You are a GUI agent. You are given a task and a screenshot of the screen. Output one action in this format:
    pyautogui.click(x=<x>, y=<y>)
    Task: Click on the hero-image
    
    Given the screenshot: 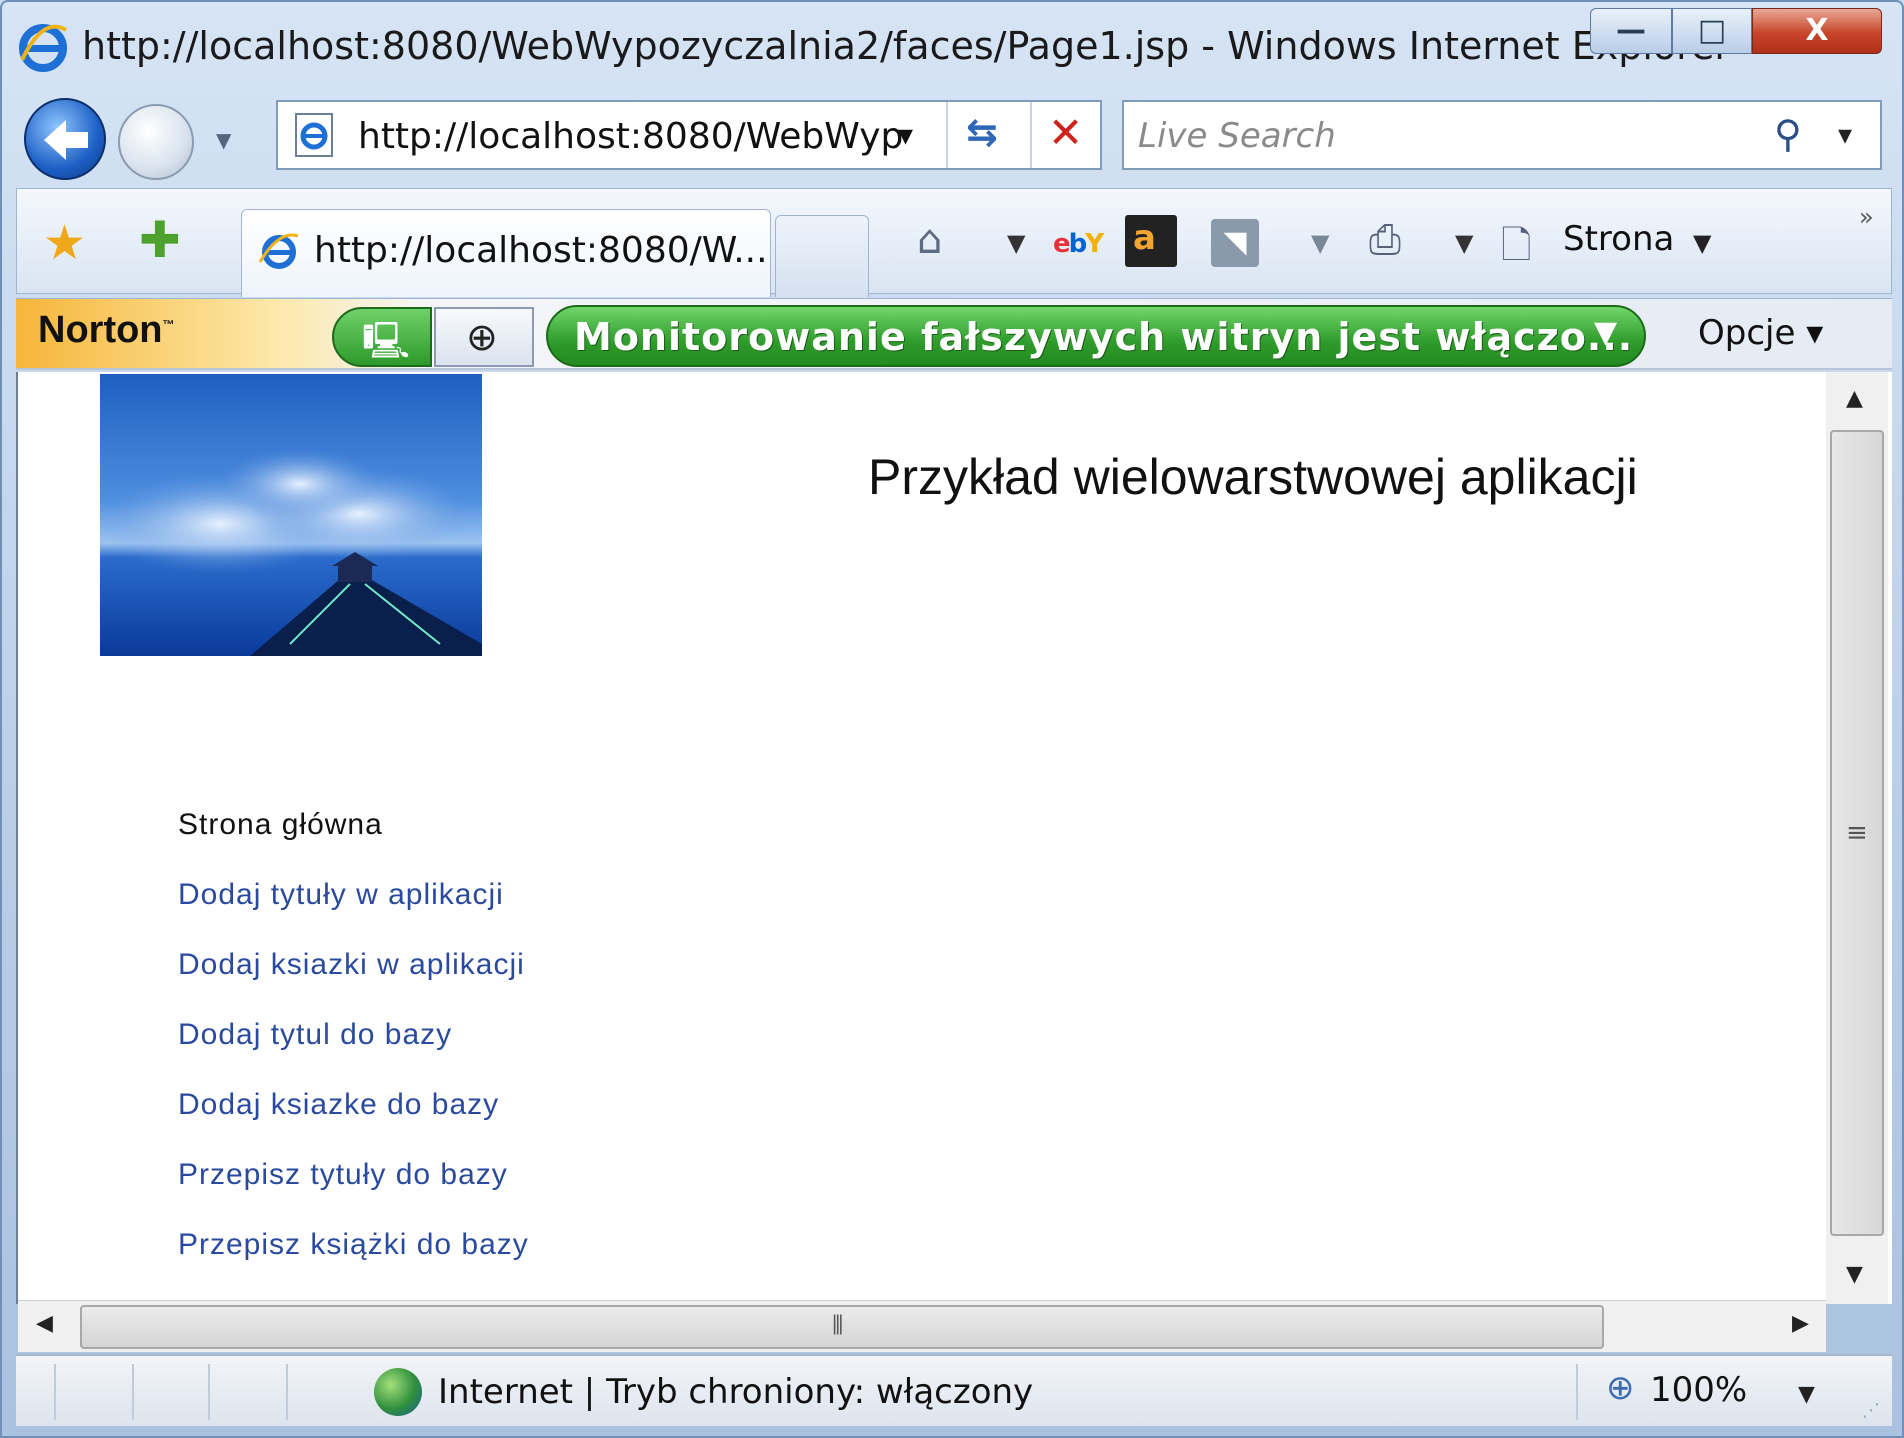 What is the action you would take?
    pyautogui.click(x=291, y=515)
    